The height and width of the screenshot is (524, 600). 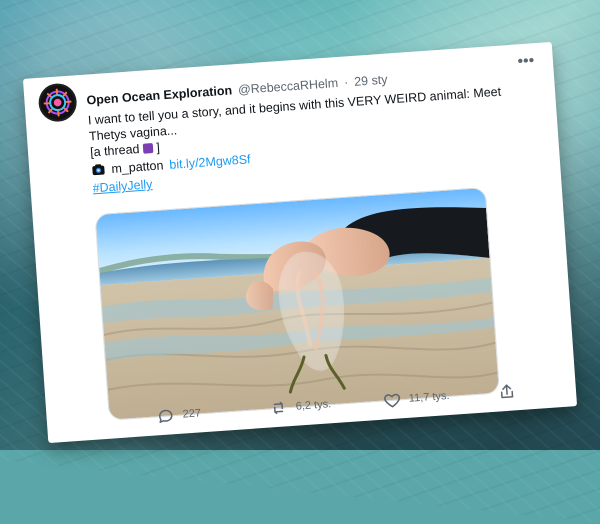 I want to click on share-icon, so click(x=506, y=391).